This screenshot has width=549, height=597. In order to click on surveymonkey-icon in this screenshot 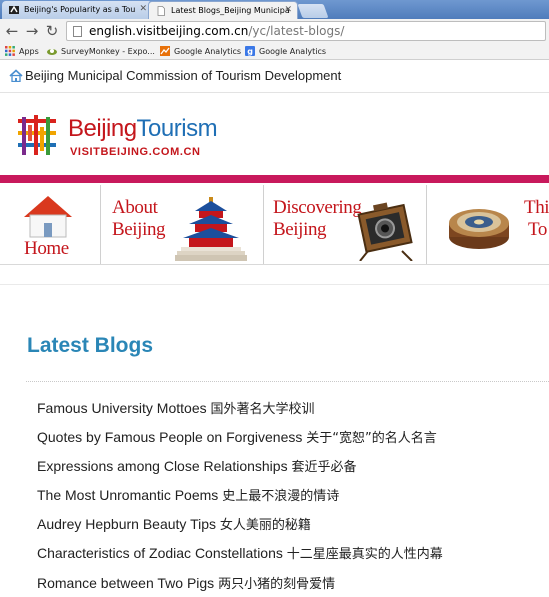, I will do `click(52, 52)`.